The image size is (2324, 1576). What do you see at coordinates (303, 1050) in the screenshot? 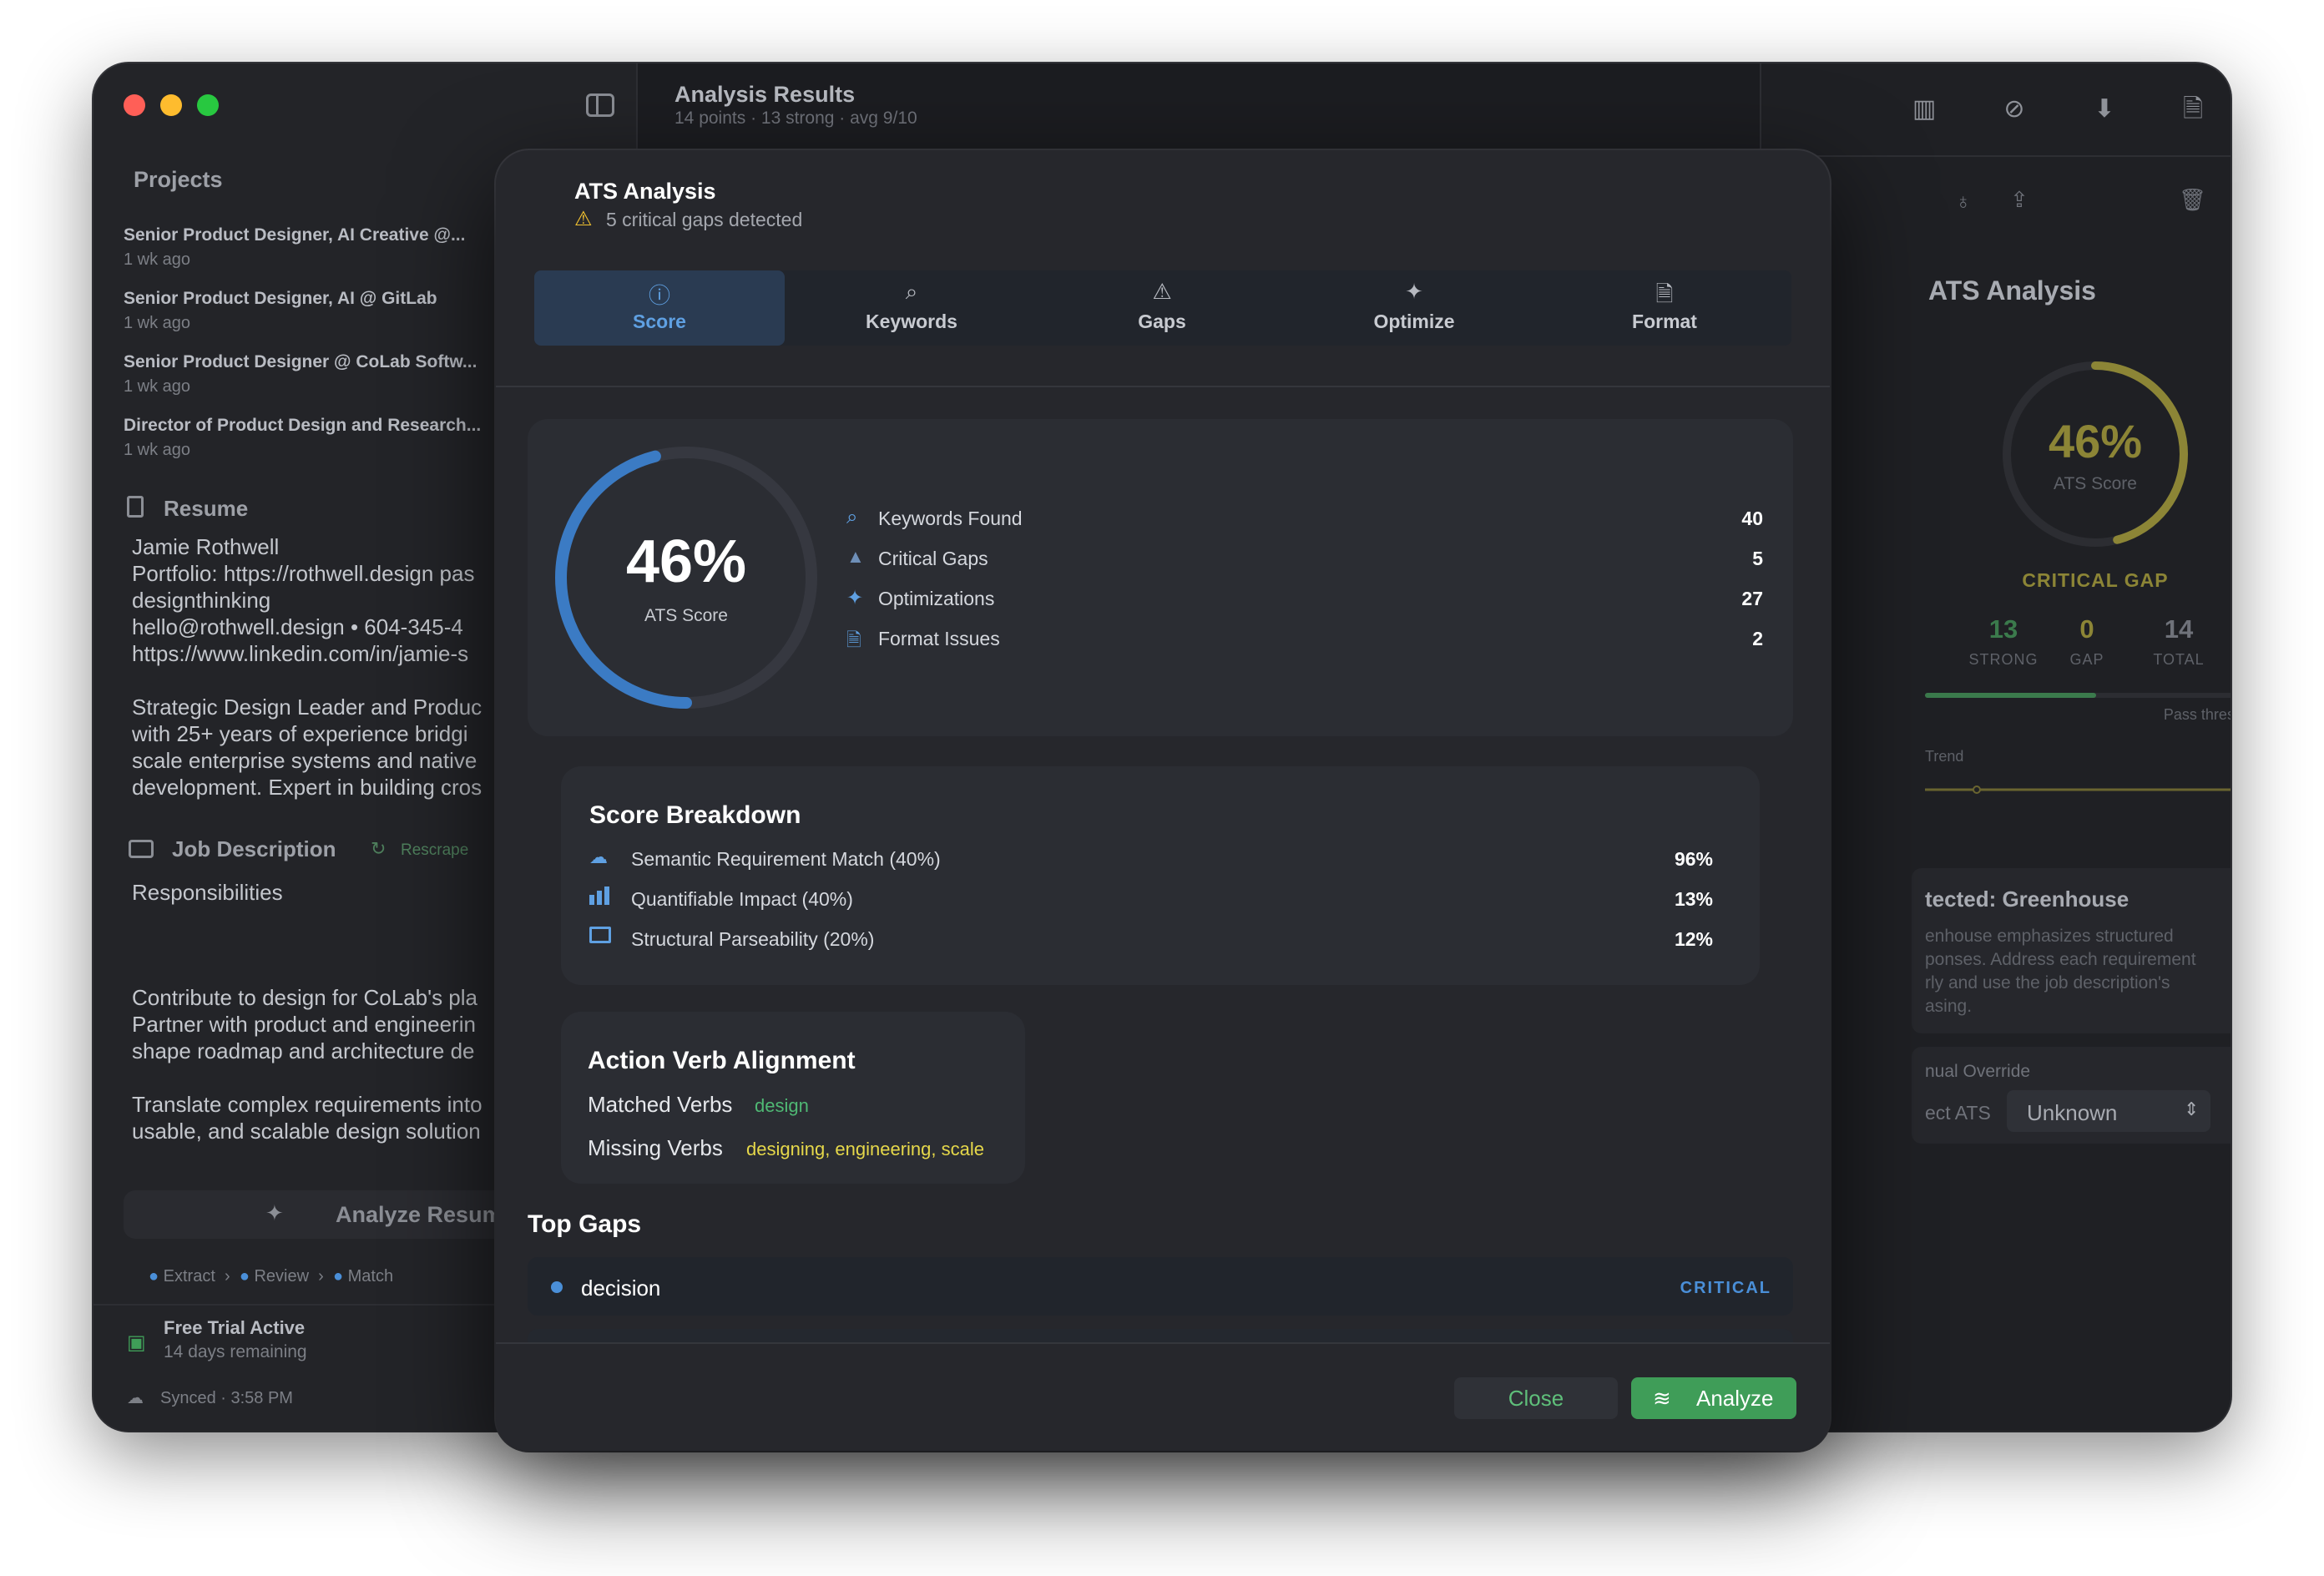
I see `job-line: shape roadmap and architecture de` at bounding box center [303, 1050].